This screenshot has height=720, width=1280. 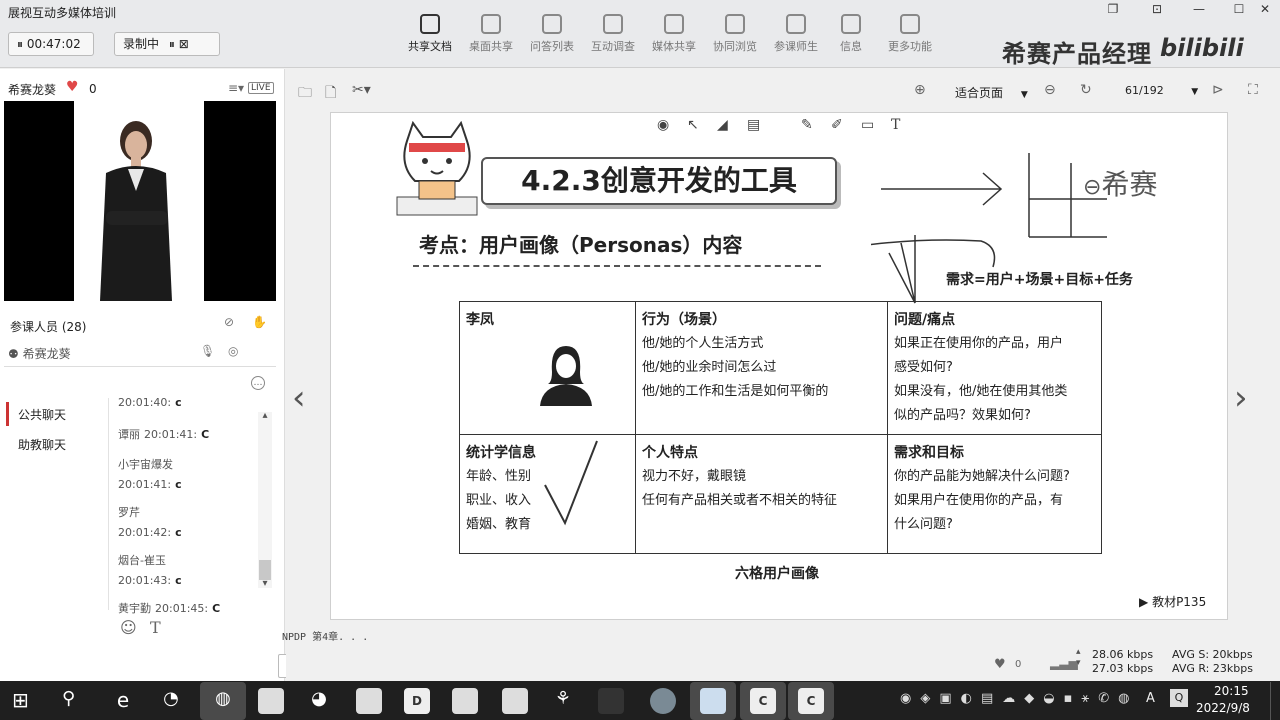 What do you see at coordinates (265, 499) in the screenshot?
I see `chat-scrollbar: ▴ ▾` at bounding box center [265, 499].